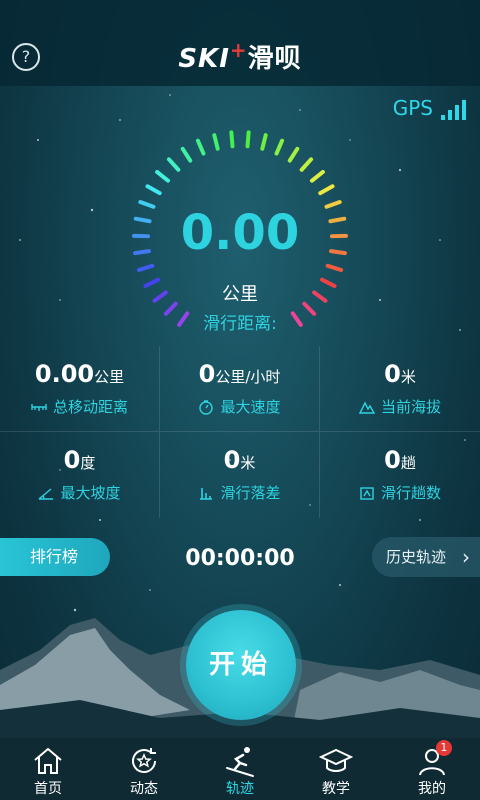 The image size is (480, 800). What do you see at coordinates (48, 760) in the screenshot?
I see `home-icon` at bounding box center [48, 760].